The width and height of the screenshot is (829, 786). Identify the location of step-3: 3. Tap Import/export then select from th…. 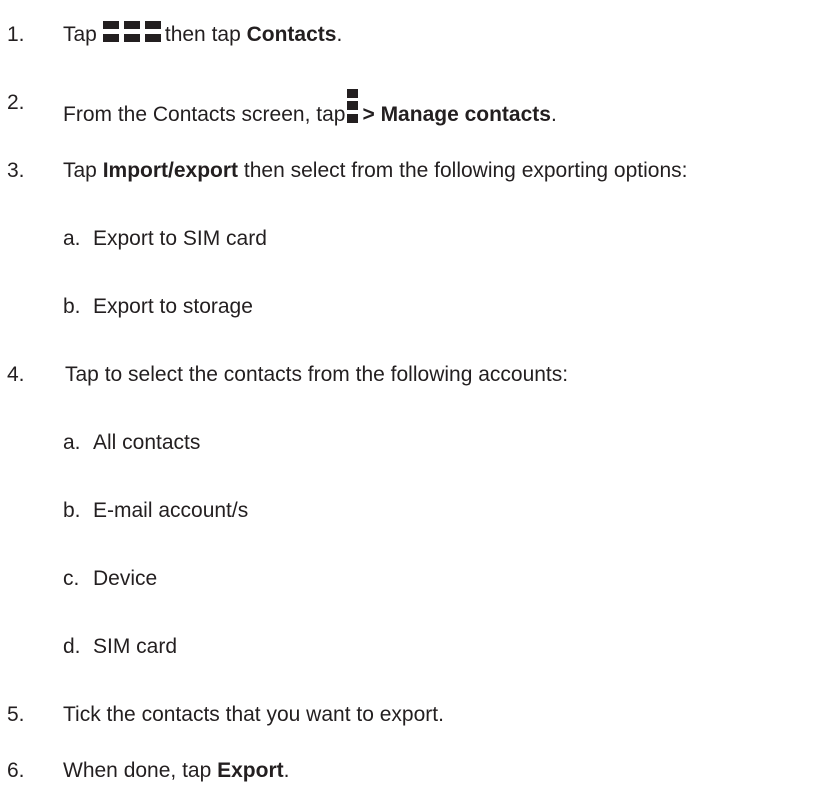
(418, 171).